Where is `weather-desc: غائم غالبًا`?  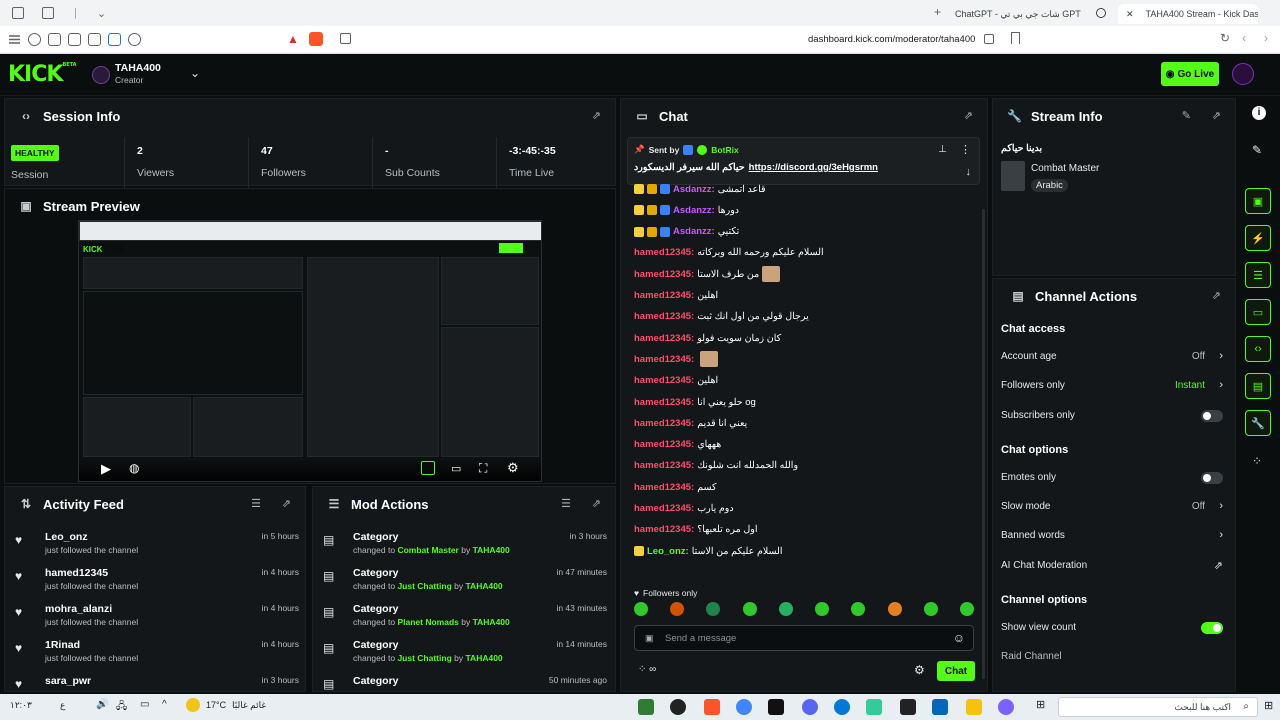 weather-desc: غائم غالبًا is located at coordinates (249, 705).